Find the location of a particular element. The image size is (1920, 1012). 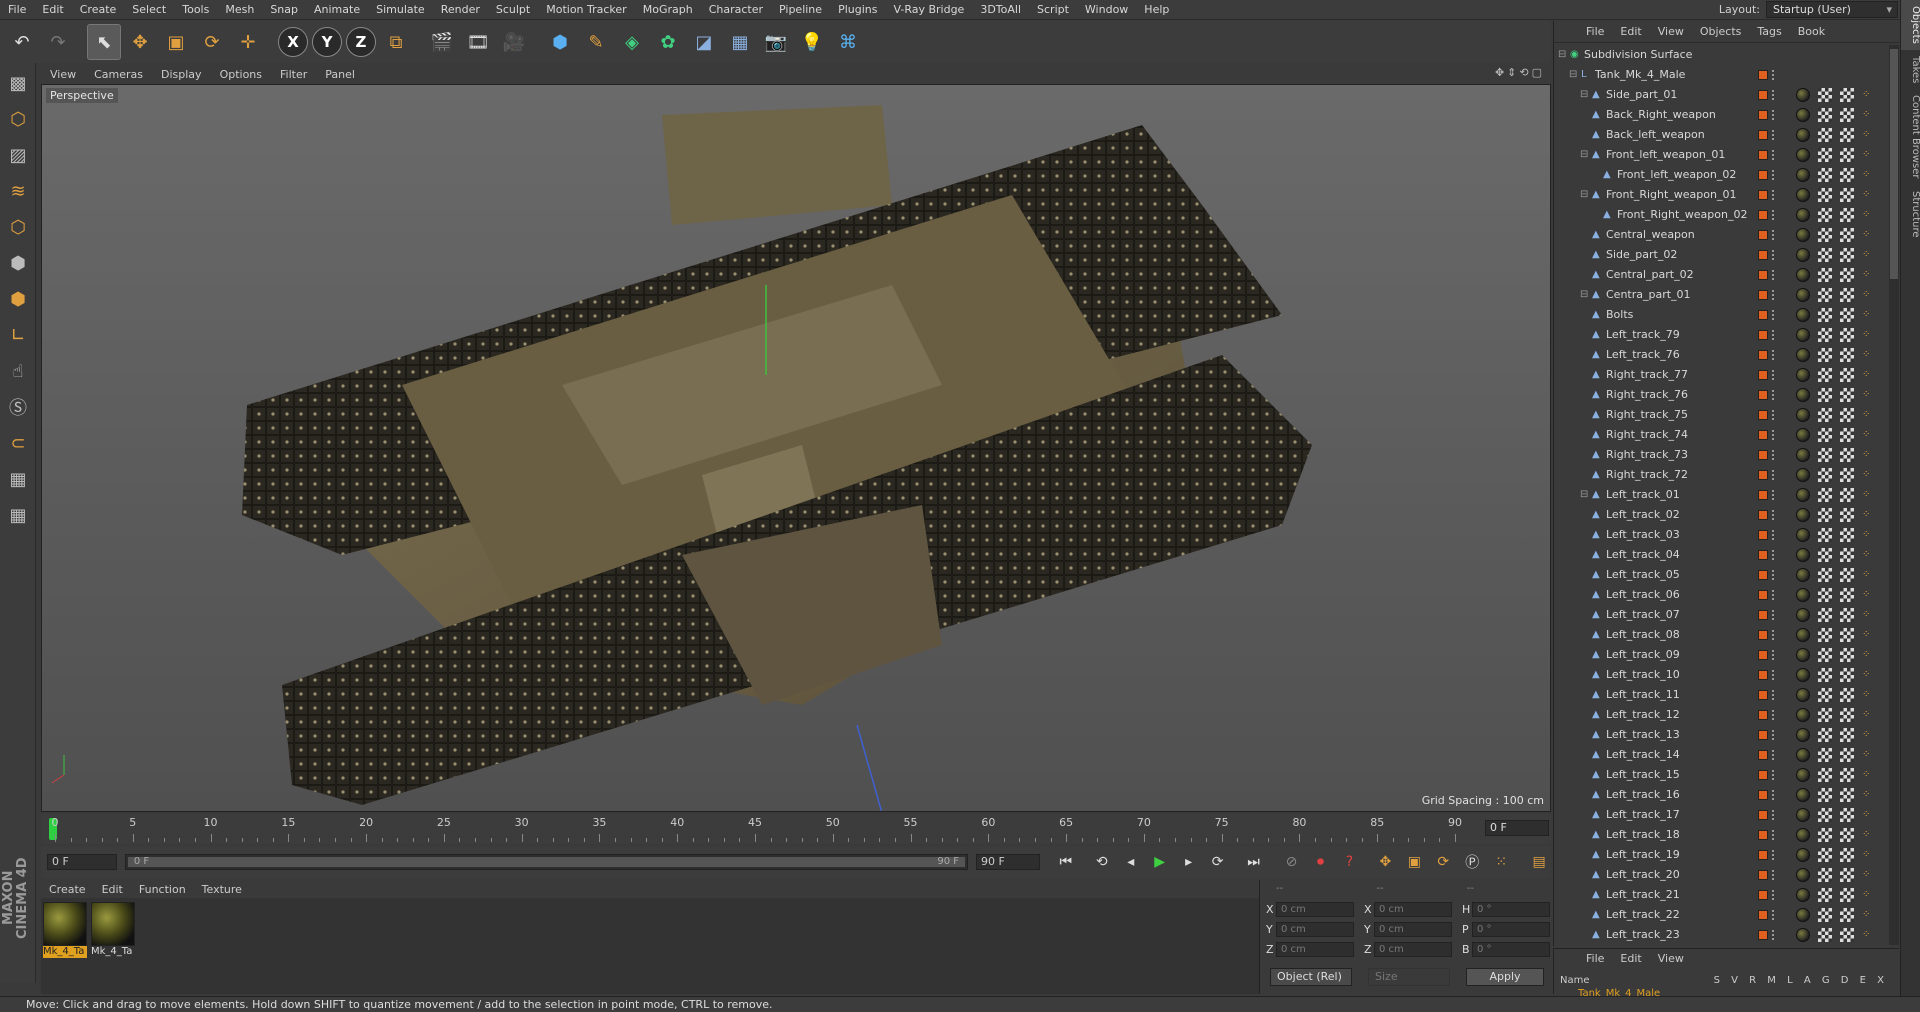

timeline-ruler: 0 5 10 15 20 25 30 35 40 45 50 55 60 65 70 75 80 85 90 0 F is located at coordinates (796, 829).